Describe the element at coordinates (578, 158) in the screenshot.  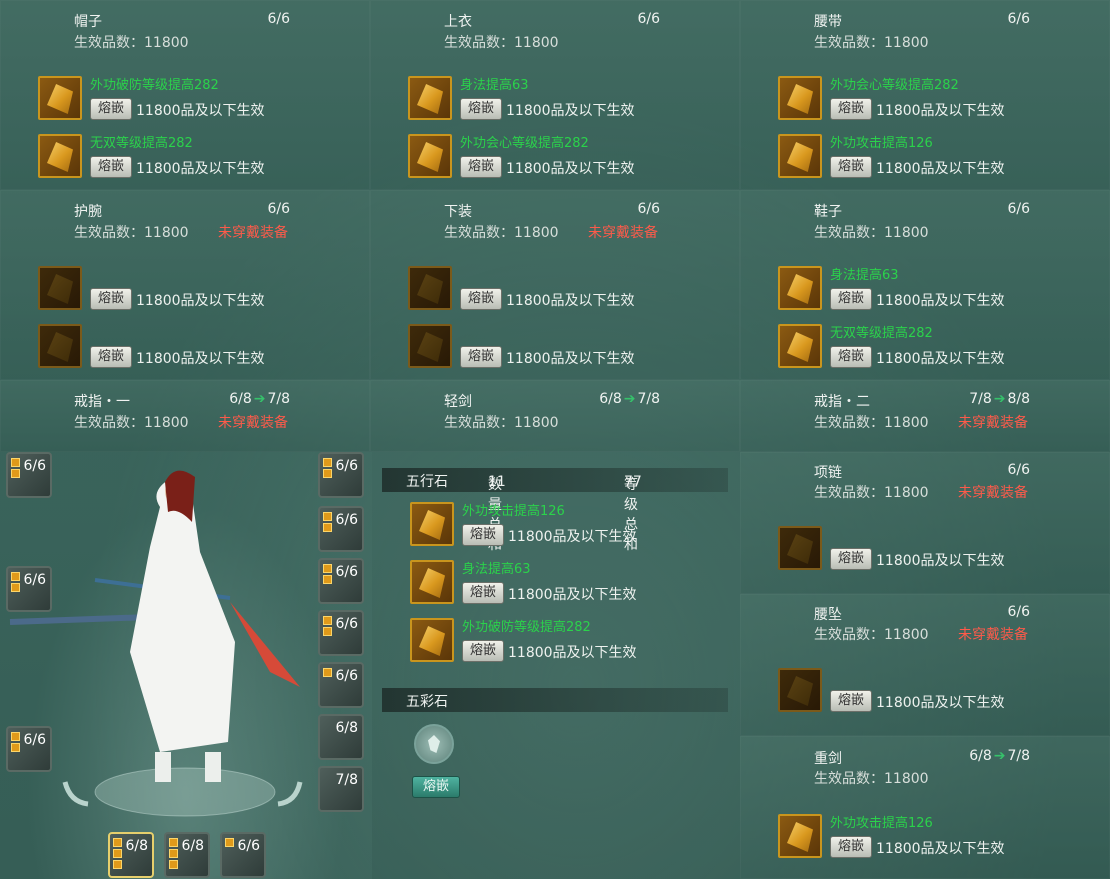
I see `gem-slot: 外功会心等级提高282 熔嵌 11800品及以下生效` at that location.